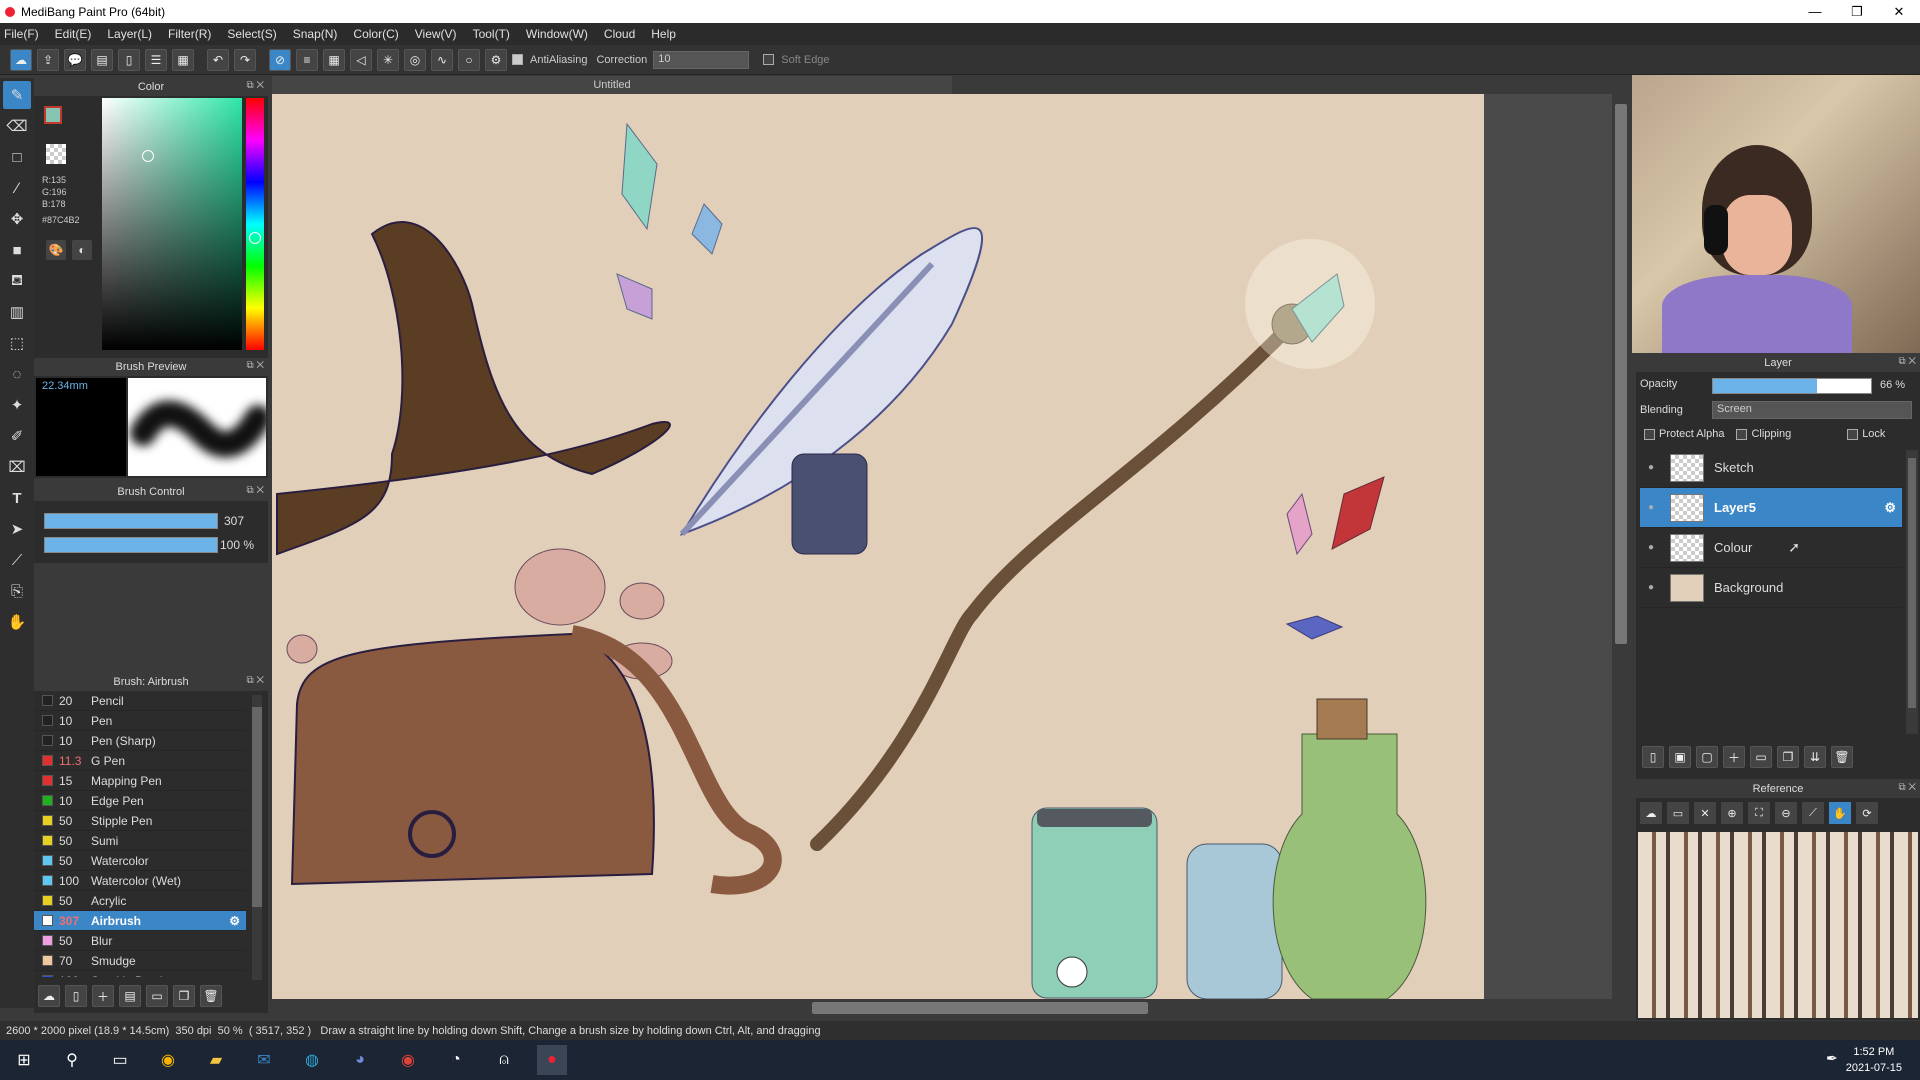 The image size is (1920, 1080). Describe the element at coordinates (211, 996) in the screenshot. I see `delete-brush-icon: 🗑` at that location.